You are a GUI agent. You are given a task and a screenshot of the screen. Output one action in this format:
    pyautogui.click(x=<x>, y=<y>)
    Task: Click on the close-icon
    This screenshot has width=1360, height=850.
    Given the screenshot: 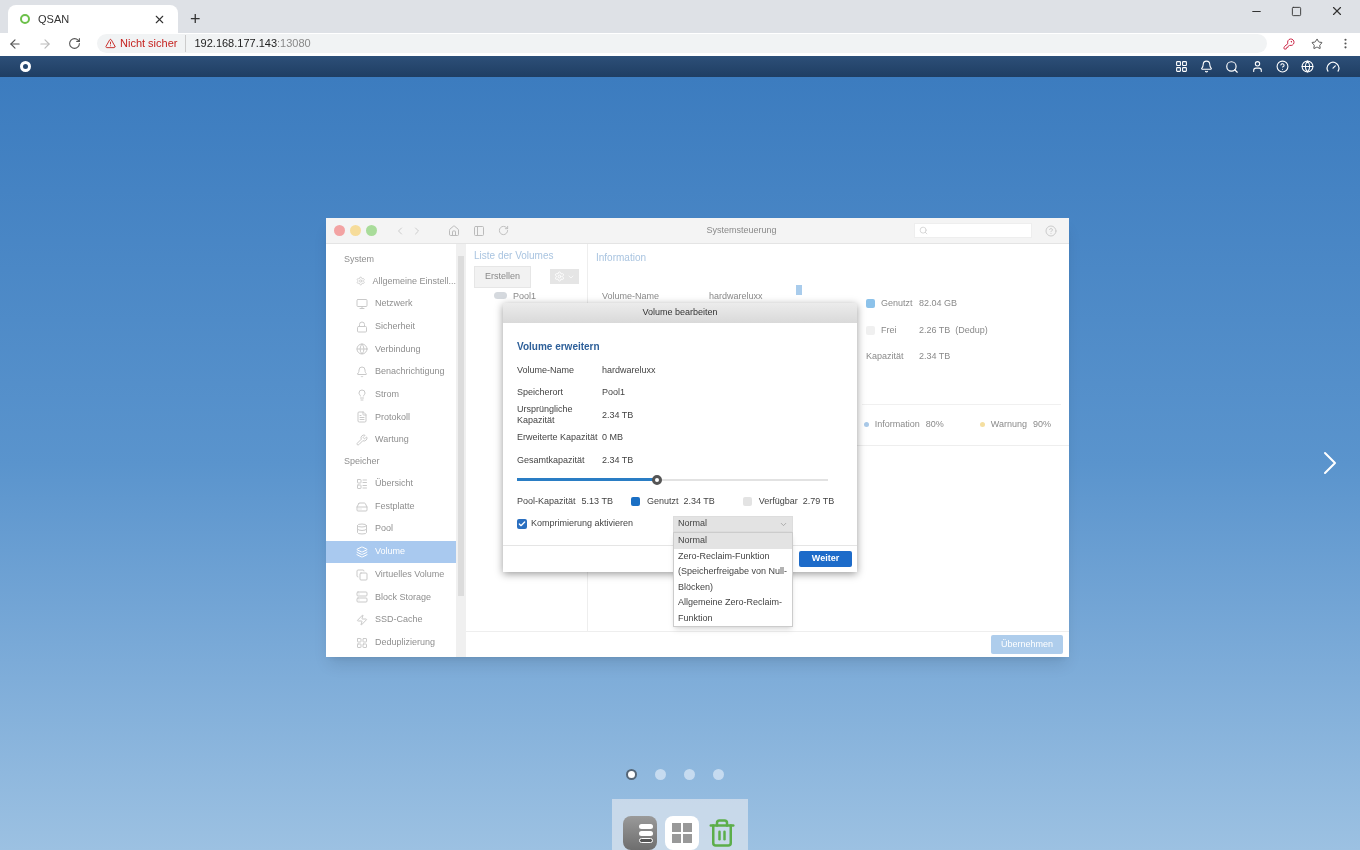 What is the action you would take?
    pyautogui.click(x=1337, y=11)
    